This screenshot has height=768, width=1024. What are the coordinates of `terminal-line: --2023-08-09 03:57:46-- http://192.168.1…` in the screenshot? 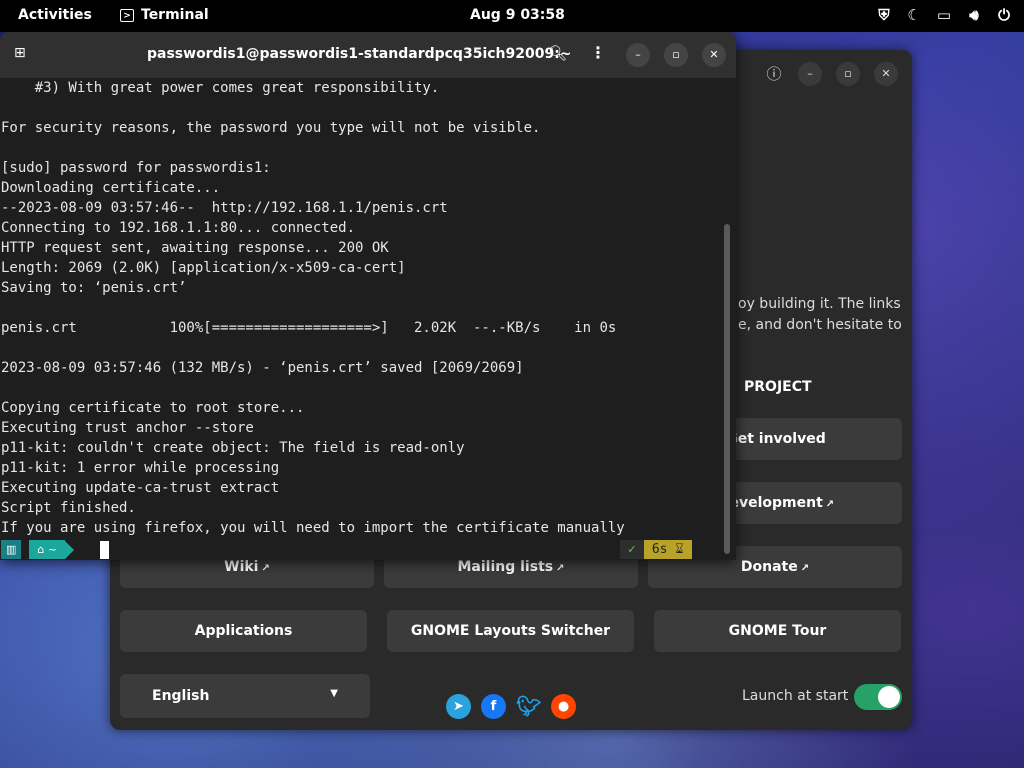 It's located at (224, 208).